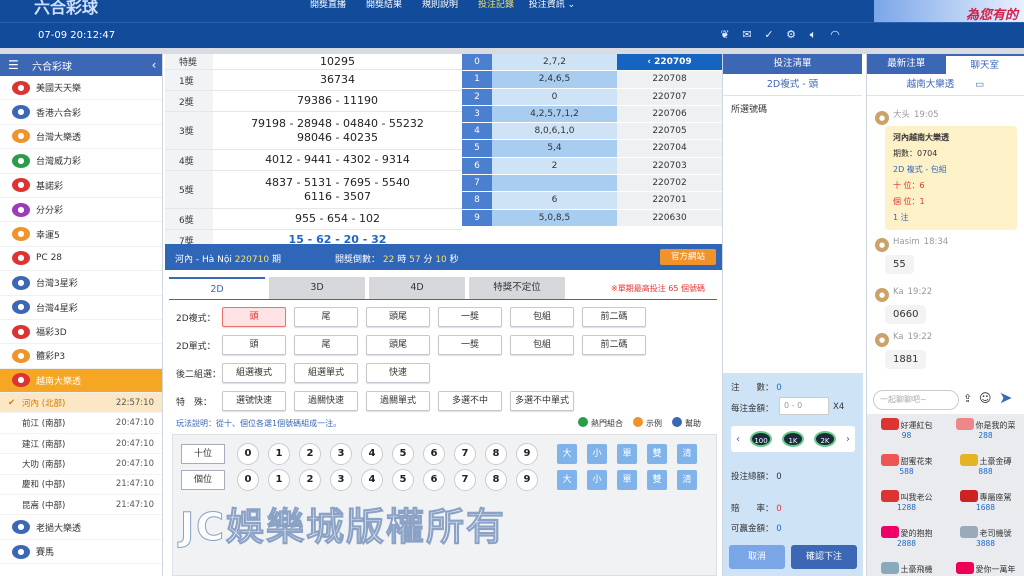  What do you see at coordinates (542, 345) in the screenshot?
I see `bet-option-button: 包組` at bounding box center [542, 345].